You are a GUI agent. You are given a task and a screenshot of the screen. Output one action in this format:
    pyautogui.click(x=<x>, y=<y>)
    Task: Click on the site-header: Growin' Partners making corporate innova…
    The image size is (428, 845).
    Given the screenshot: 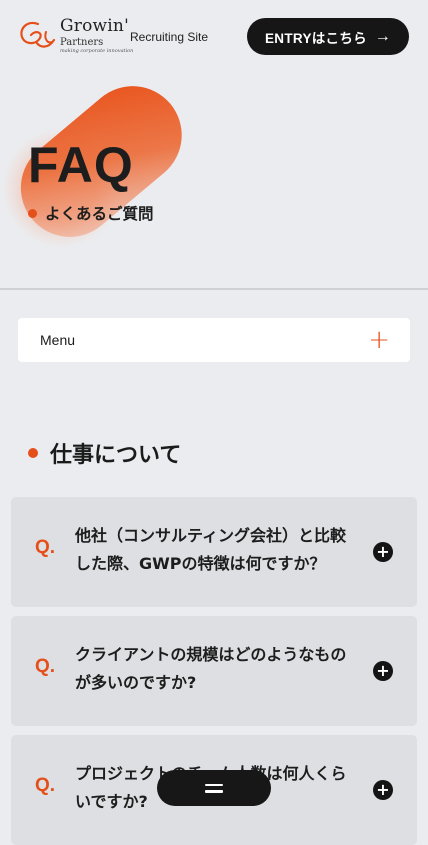 What is the action you would take?
    pyautogui.click(x=214, y=38)
    